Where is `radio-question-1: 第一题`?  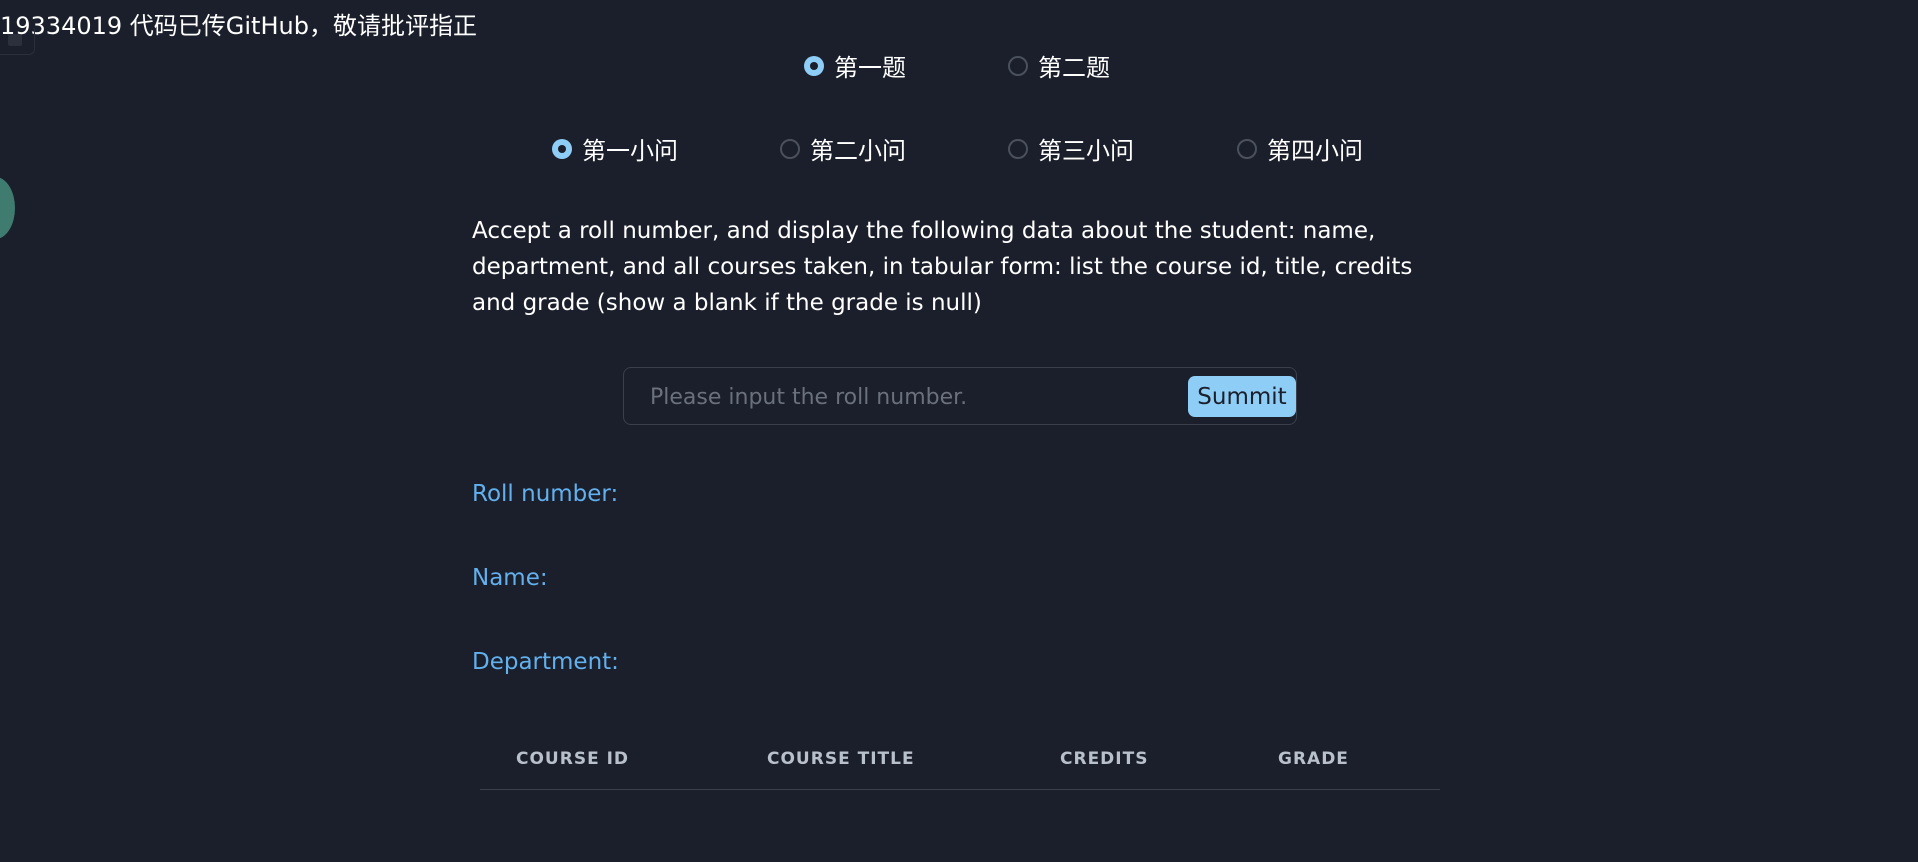 radio-question-1: 第一题 is located at coordinates (855, 65).